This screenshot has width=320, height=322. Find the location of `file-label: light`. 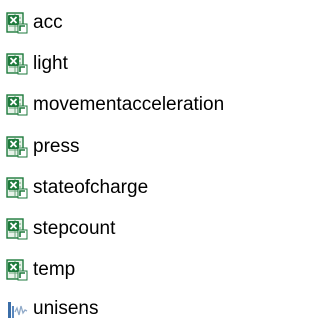

file-label: light is located at coordinates (50, 63).